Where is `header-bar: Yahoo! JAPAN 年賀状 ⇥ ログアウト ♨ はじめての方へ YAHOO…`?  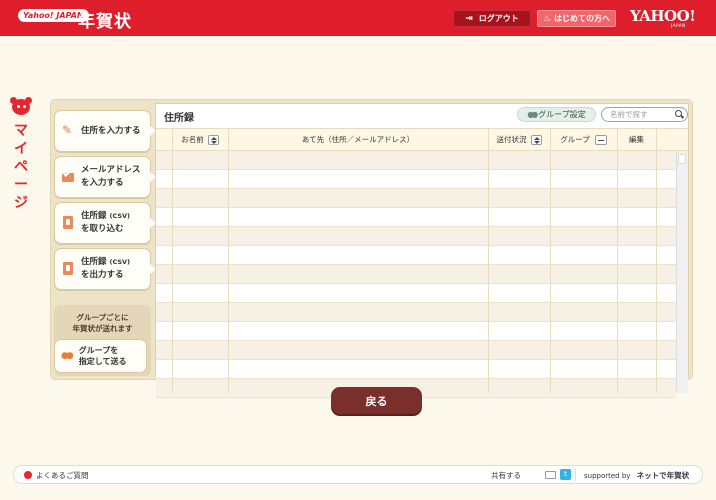 header-bar: Yahoo! JAPAN 年賀状 ⇥ ログアウト ♨ はじめての方へ YAHOO… is located at coordinates (358, 18).